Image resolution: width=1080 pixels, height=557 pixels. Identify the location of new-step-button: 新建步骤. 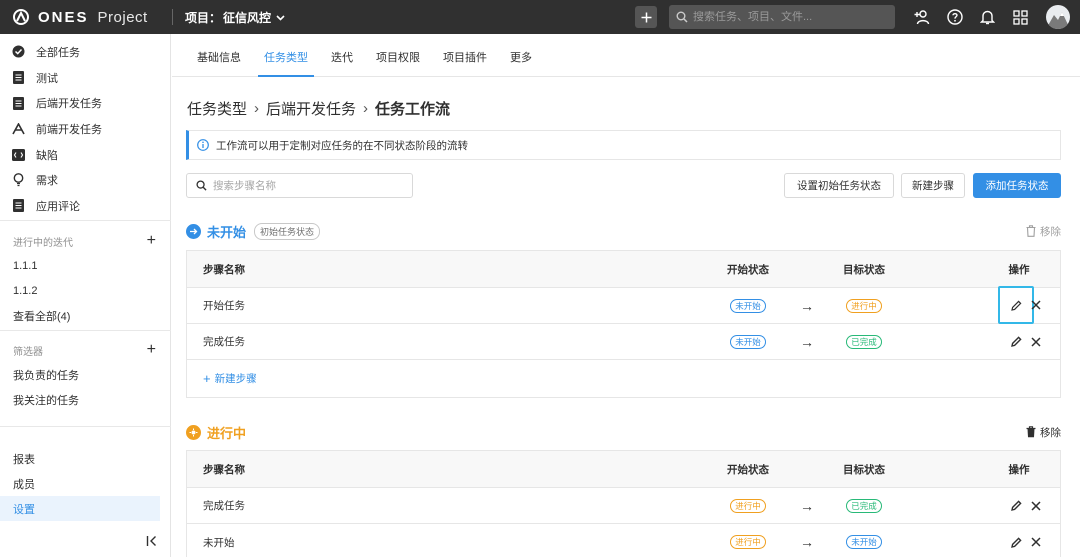
(933, 185).